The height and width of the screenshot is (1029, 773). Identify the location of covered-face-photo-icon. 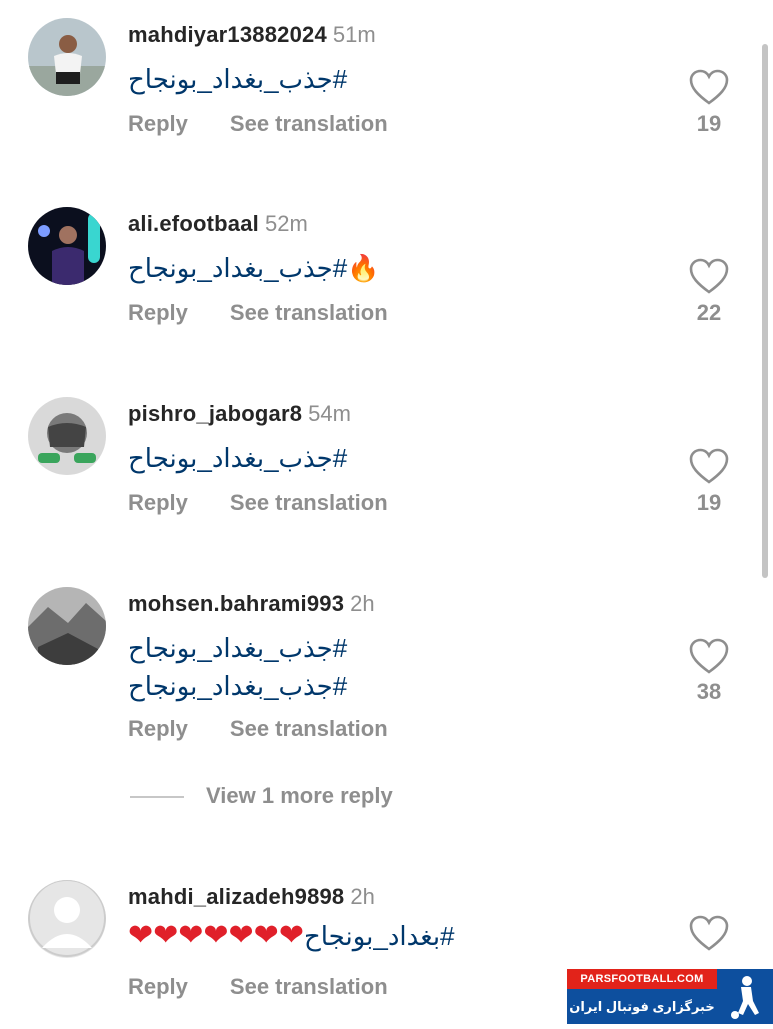
(67, 436).